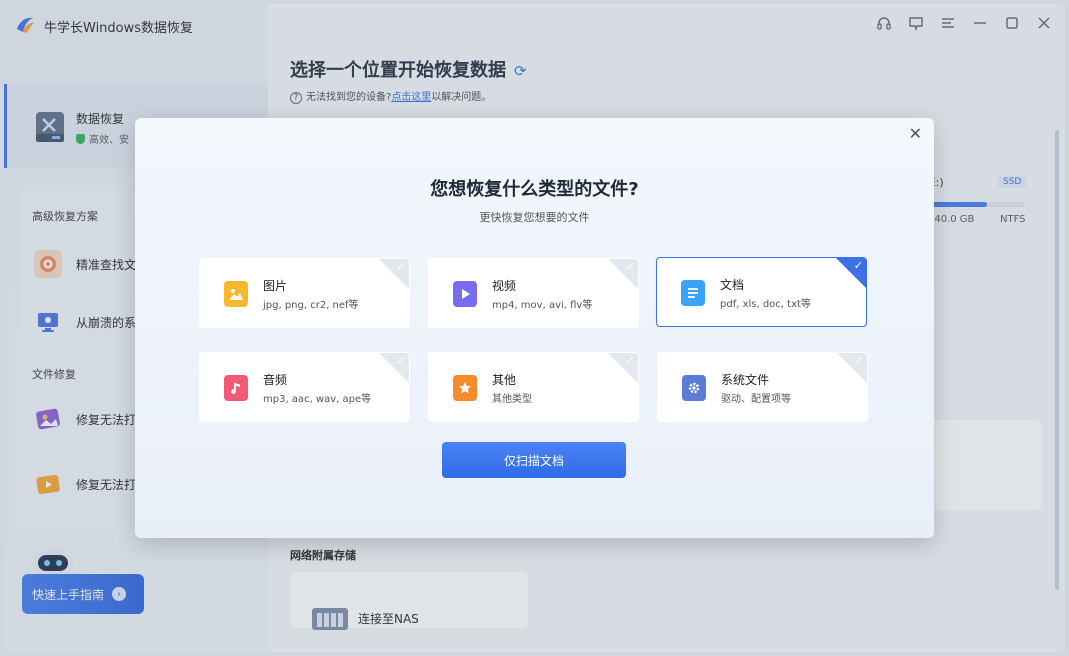  Describe the element at coordinates (534, 217) in the screenshot. I see `dialog-subtitle: 更快恢复您想要的文件` at that location.